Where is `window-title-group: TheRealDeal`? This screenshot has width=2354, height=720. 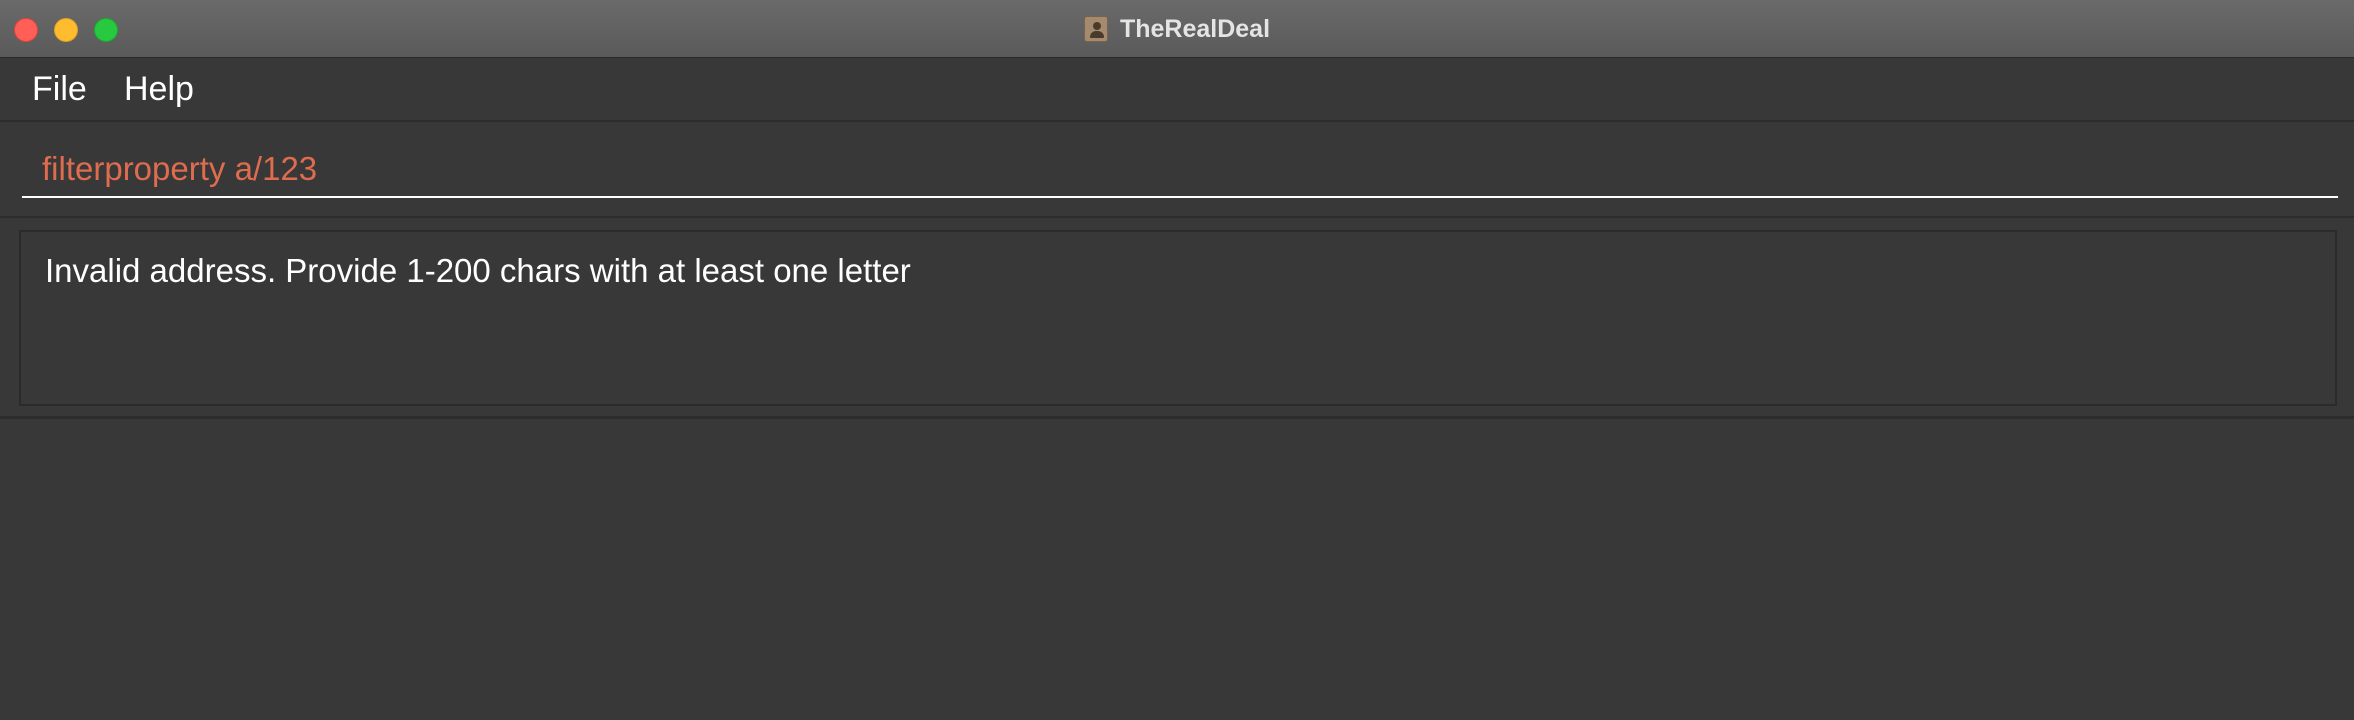 window-title-group: TheRealDeal is located at coordinates (1177, 29).